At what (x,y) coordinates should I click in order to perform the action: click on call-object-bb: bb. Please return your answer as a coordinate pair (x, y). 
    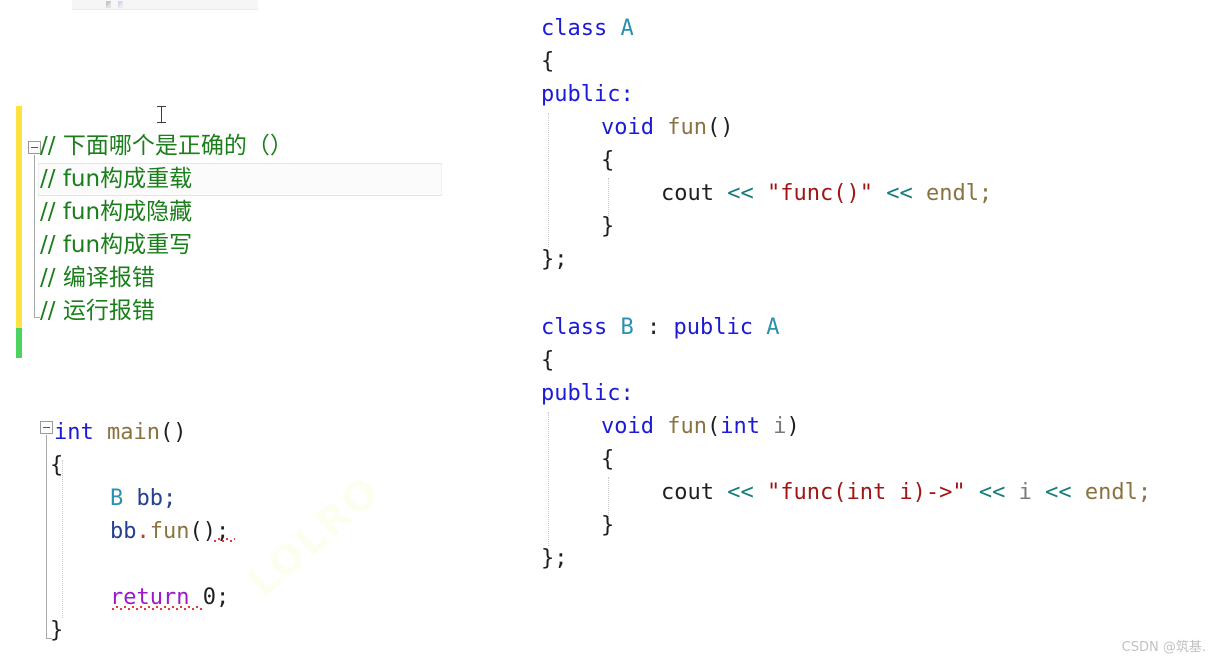
    Looking at the image, I should click on (123, 531).